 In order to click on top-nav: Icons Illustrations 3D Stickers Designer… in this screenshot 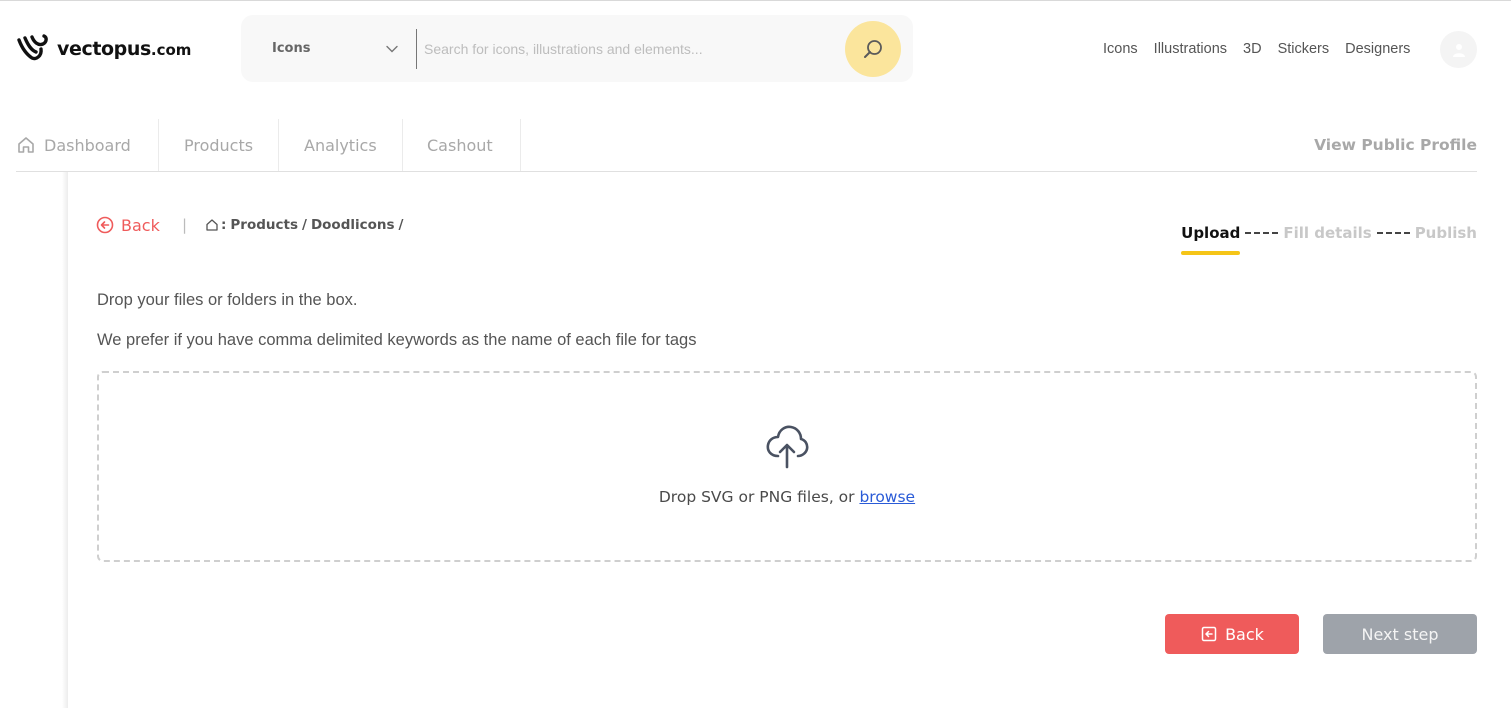, I will do `click(1264, 49)`.